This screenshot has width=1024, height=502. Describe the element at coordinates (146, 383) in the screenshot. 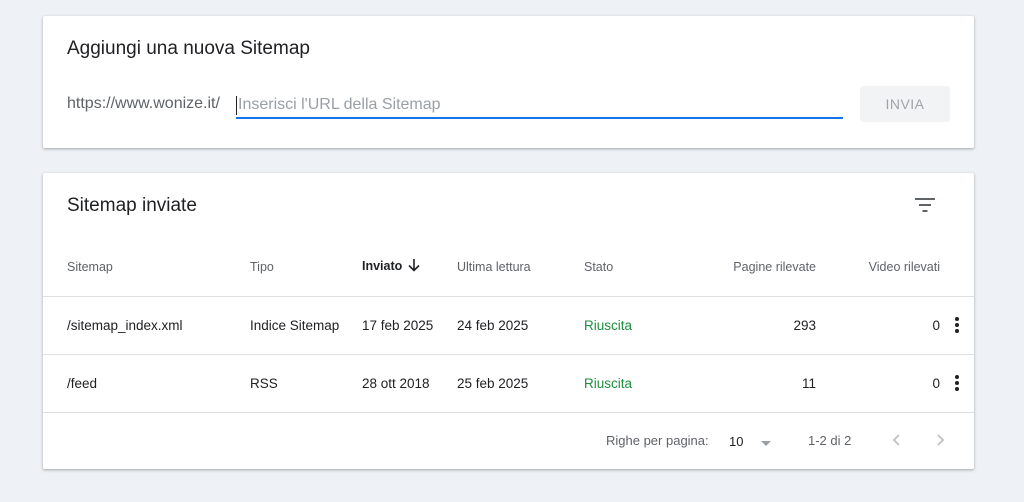

I see `cell-sitemap: /feed` at that location.